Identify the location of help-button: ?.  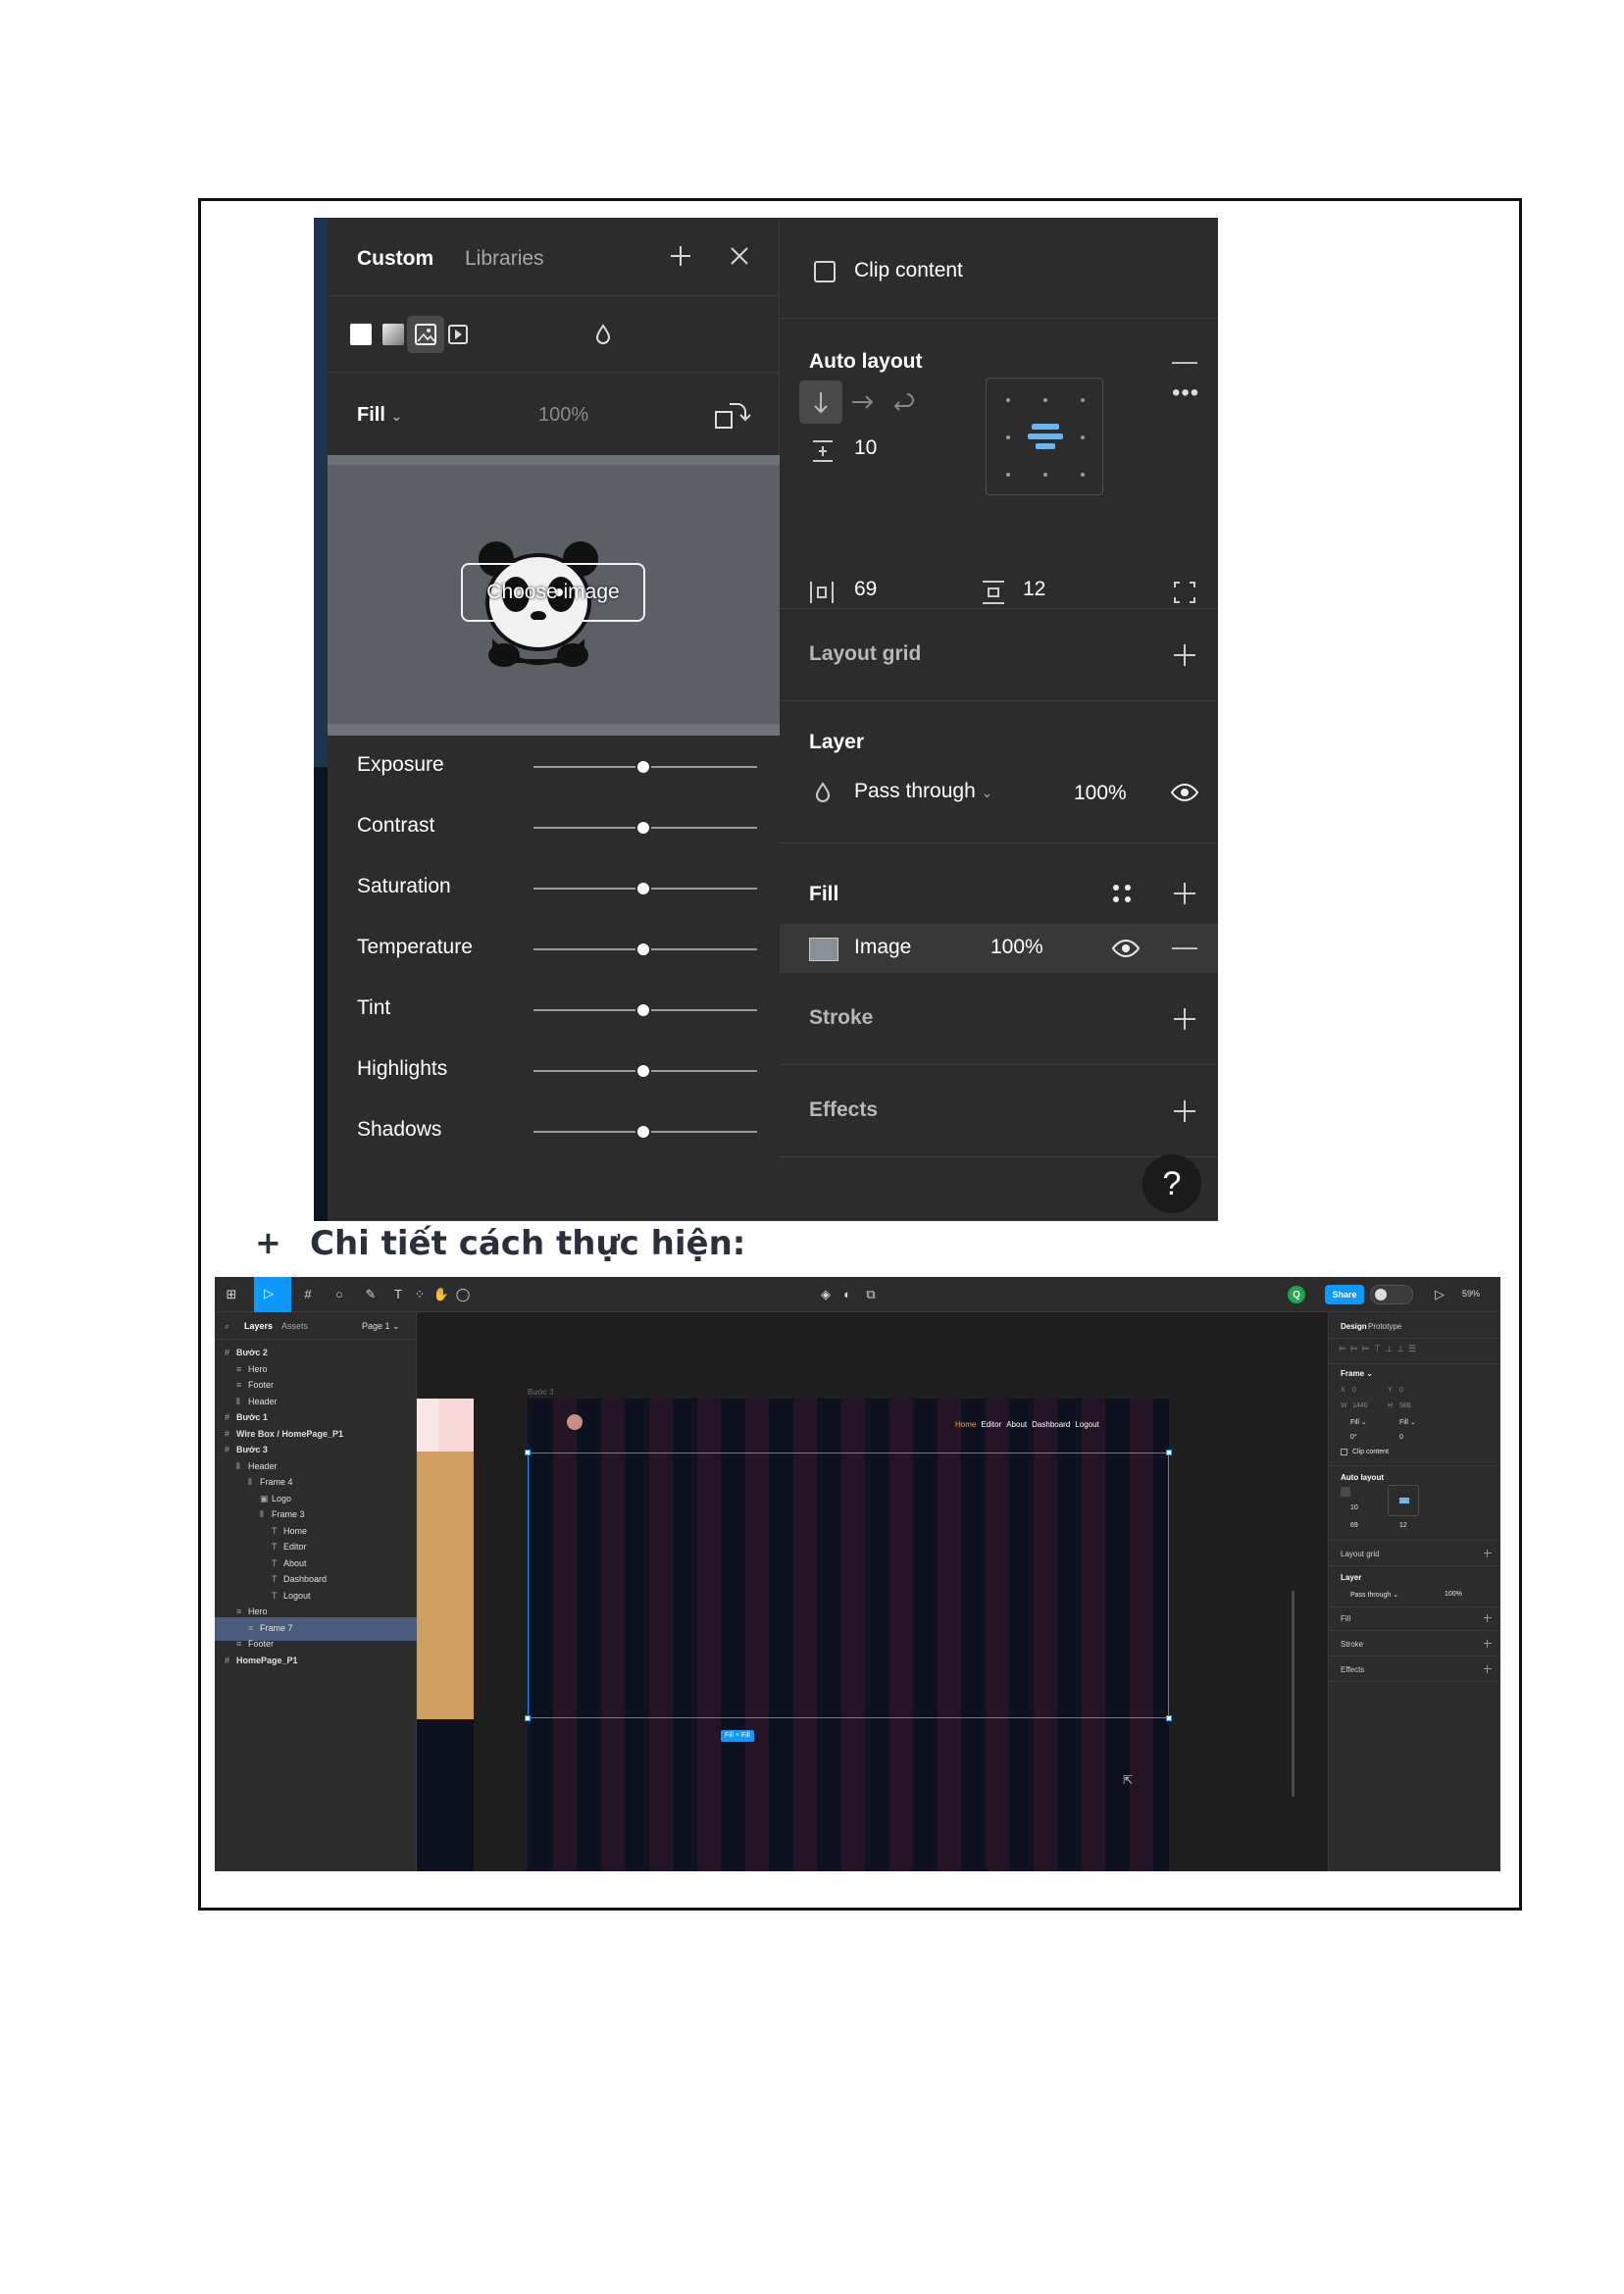
(1171, 1183).